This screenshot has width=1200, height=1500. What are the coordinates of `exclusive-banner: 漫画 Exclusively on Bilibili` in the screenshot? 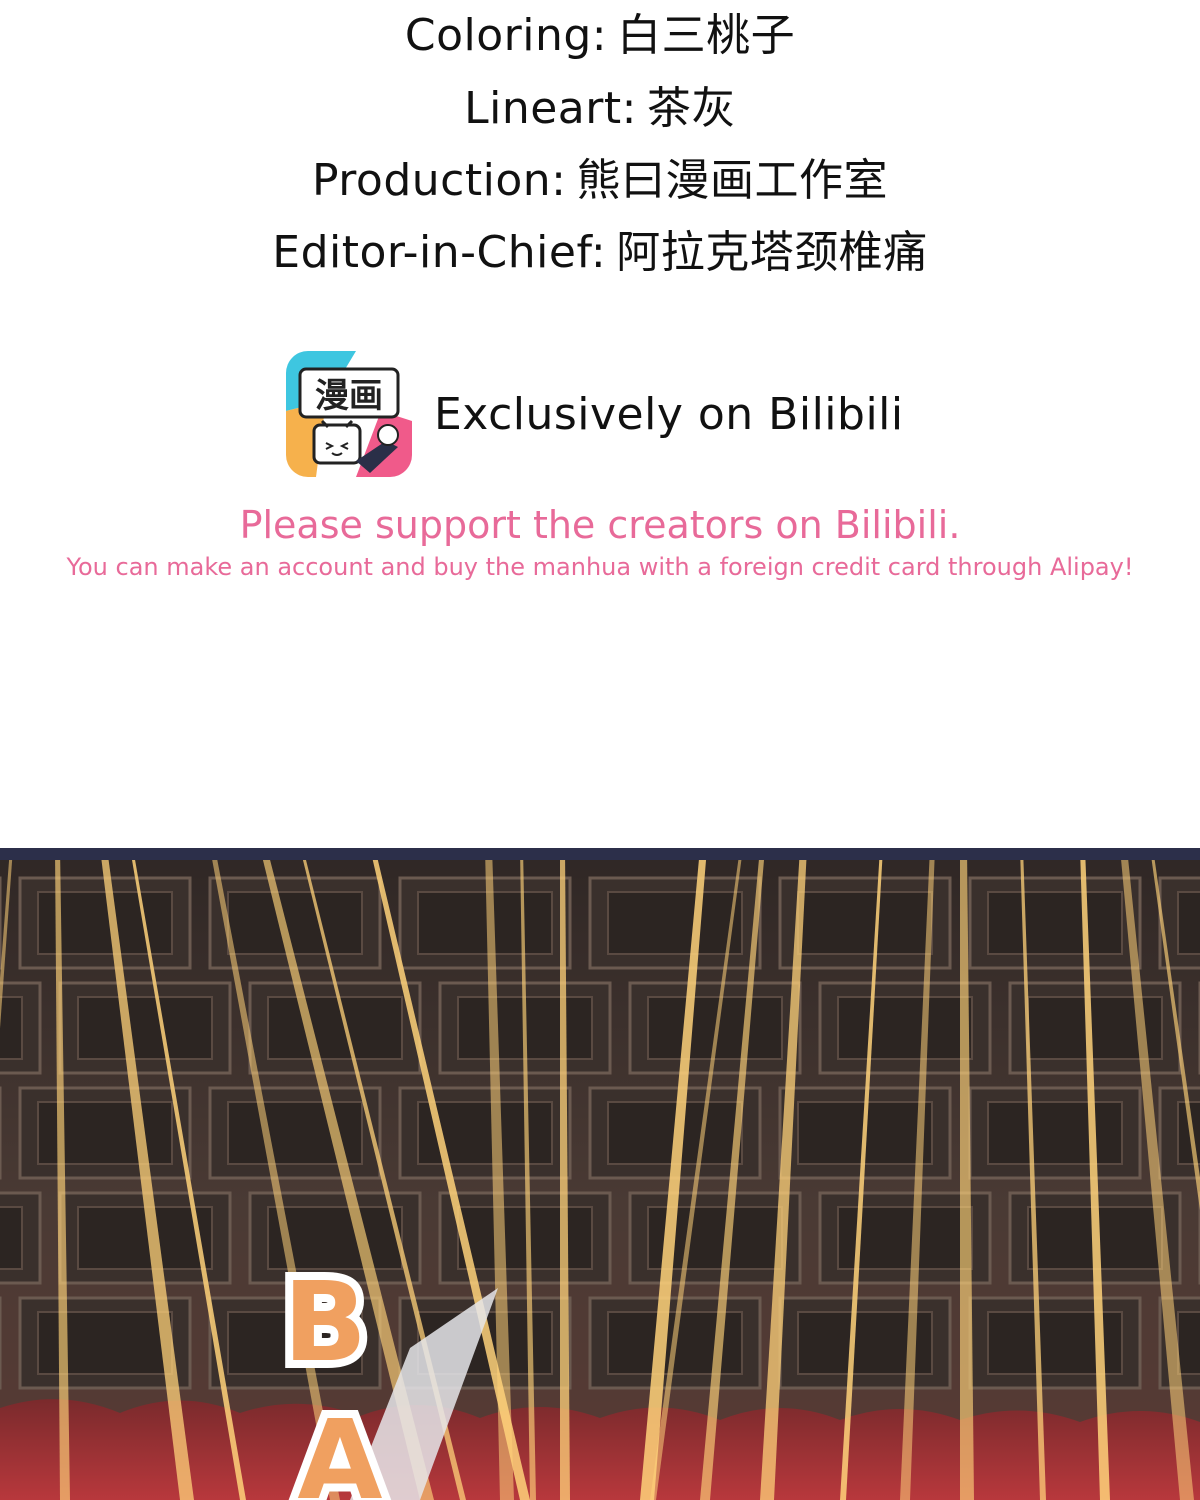 It's located at (595, 414).